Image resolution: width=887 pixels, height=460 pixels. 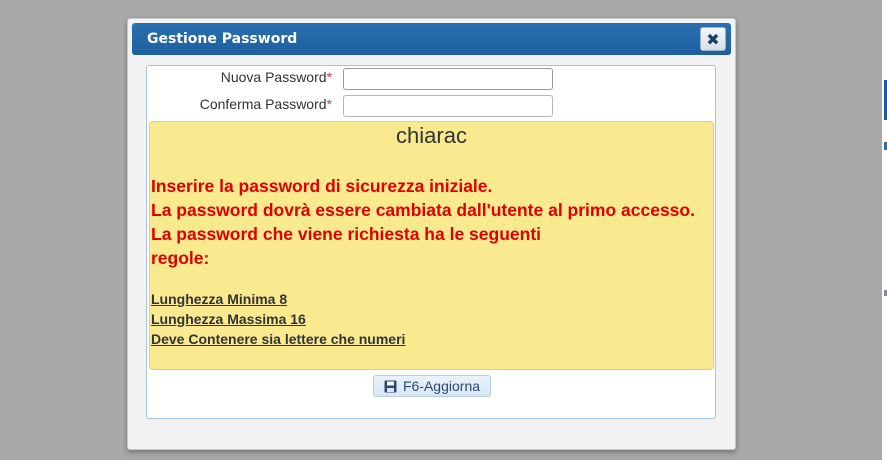 What do you see at coordinates (390, 386) in the screenshot?
I see `save-icon` at bounding box center [390, 386].